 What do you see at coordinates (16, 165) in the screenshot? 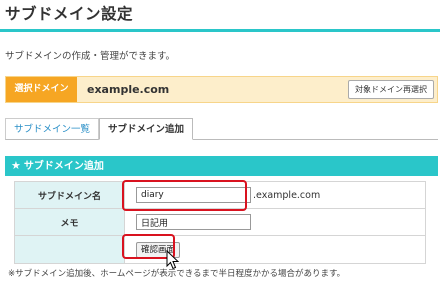
I see `star-icon: ★` at bounding box center [16, 165].